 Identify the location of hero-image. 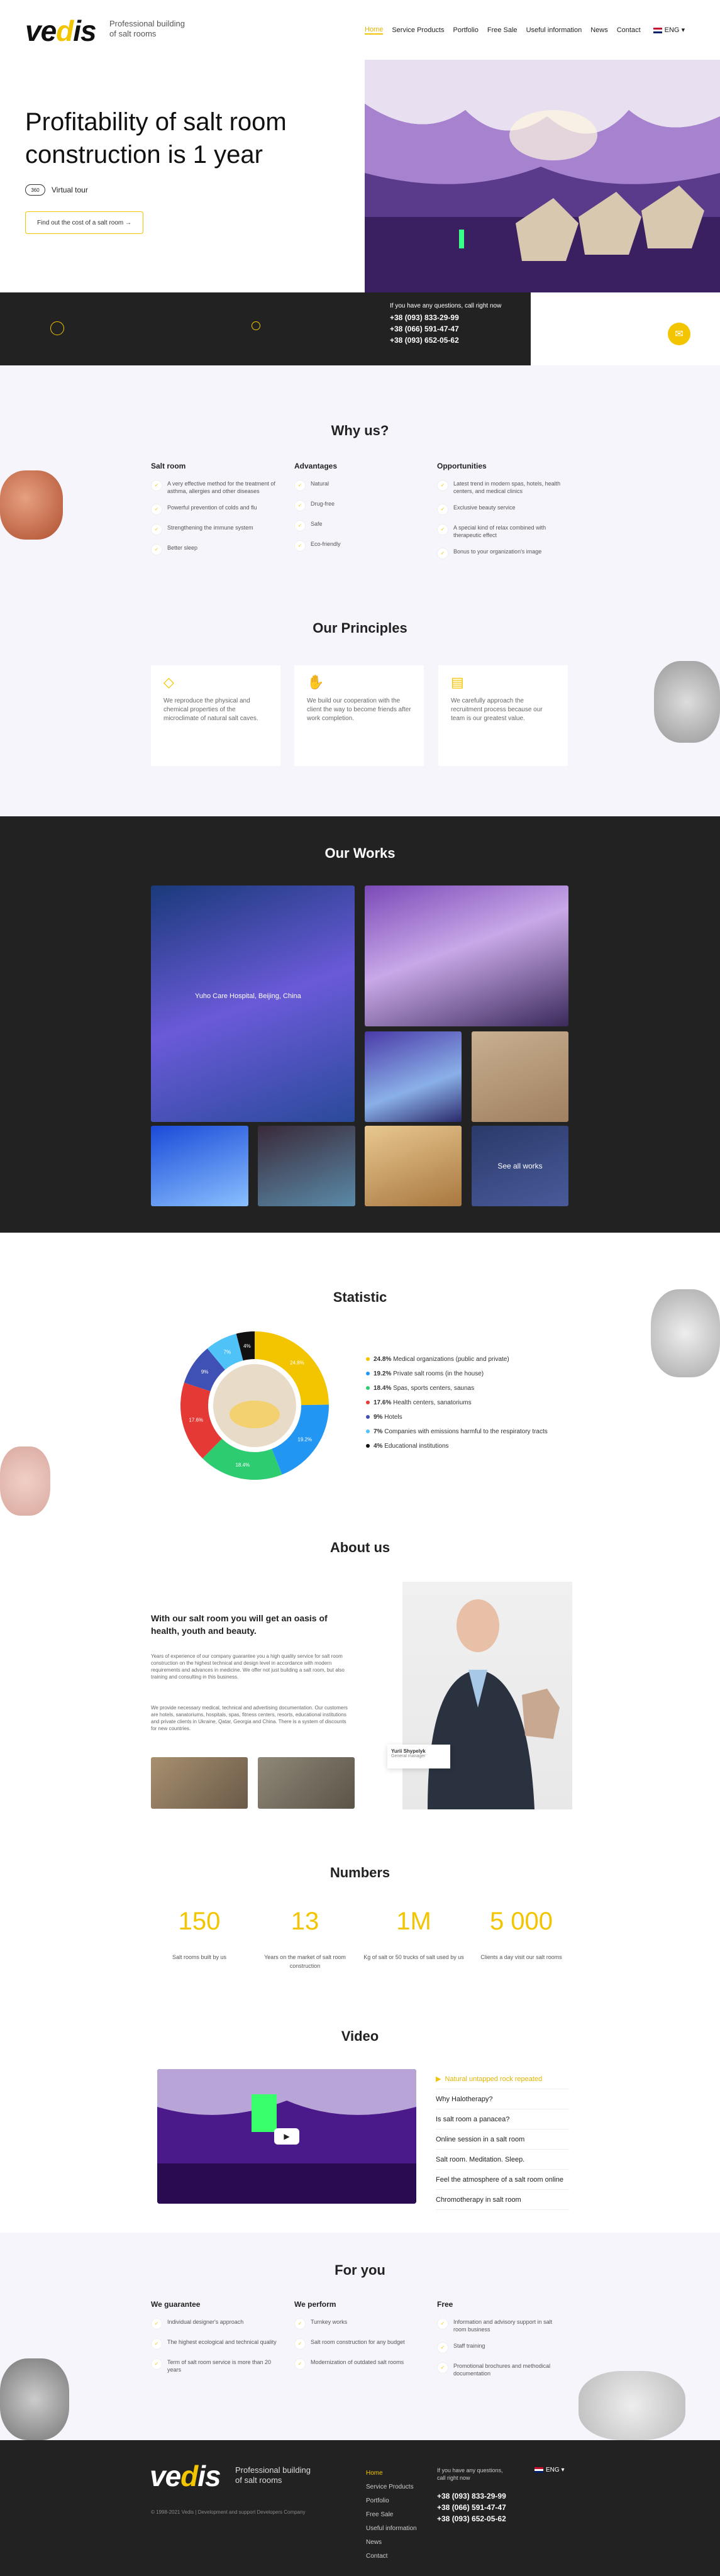
(542, 176).